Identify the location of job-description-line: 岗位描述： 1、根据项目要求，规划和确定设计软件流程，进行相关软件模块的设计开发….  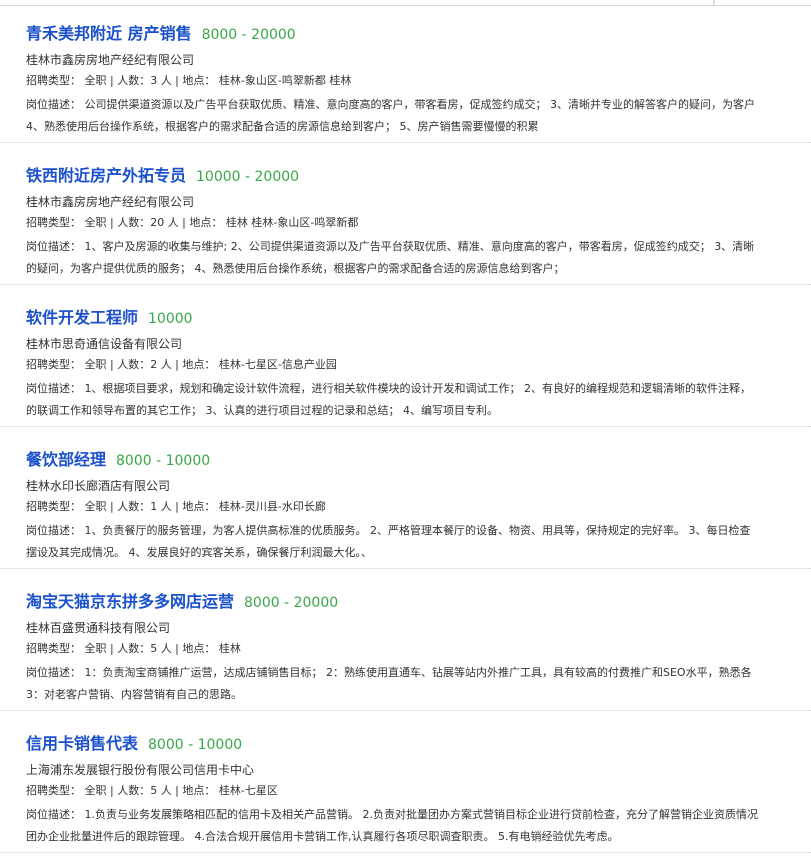
(388, 388).